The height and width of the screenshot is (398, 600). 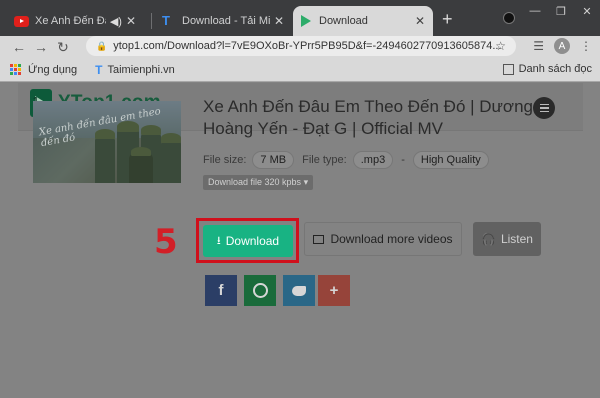 I want to click on listen-label: Listen, so click(x=516, y=239).